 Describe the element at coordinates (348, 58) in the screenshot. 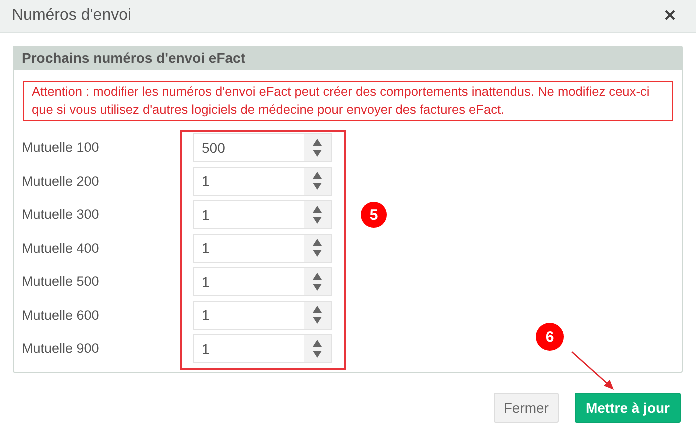

I see `panel-title: Prochains numéros d'envoi eFact` at that location.